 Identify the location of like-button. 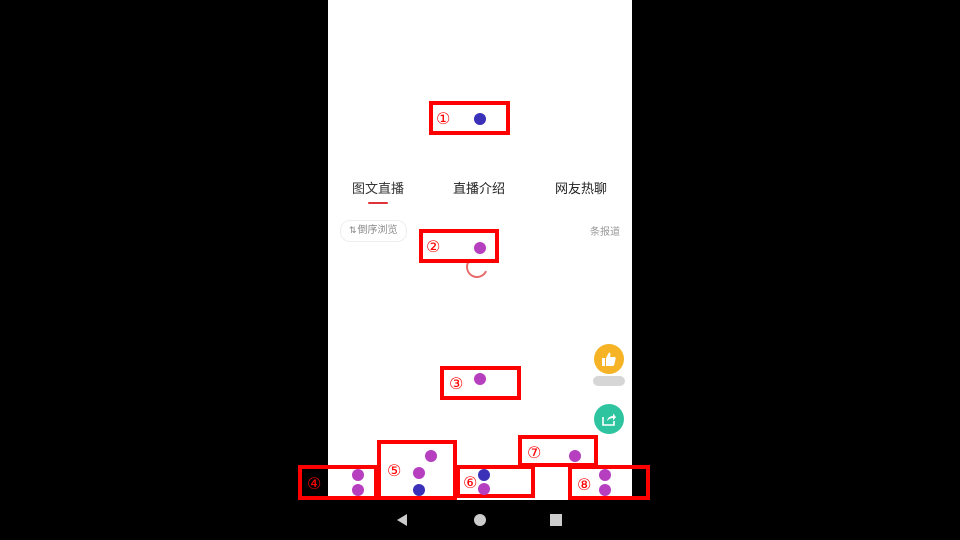
(609, 359).